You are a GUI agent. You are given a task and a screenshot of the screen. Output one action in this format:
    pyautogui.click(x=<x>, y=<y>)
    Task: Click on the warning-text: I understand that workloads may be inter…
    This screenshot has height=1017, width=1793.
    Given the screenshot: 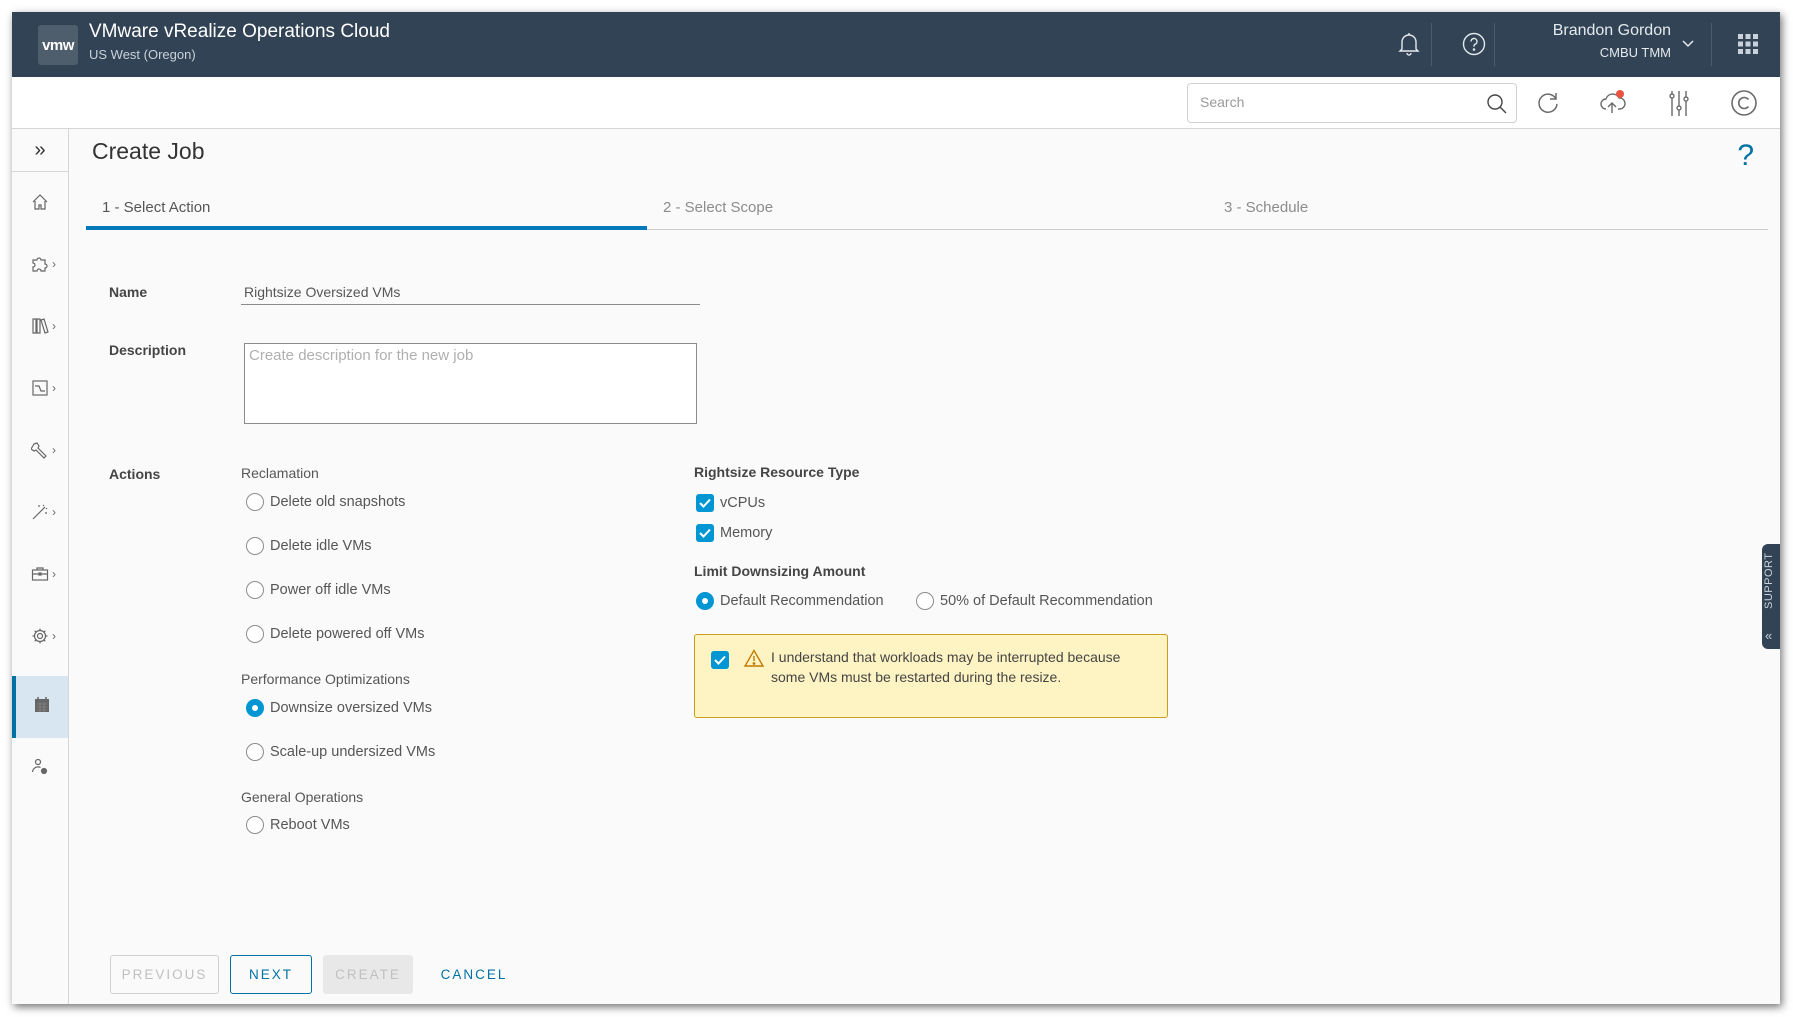 What is the action you would take?
    pyautogui.click(x=946, y=667)
    